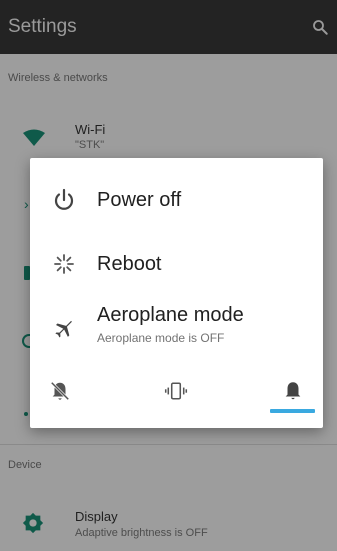 This screenshot has width=337, height=551. I want to click on power-off-label: Power off, so click(139, 200).